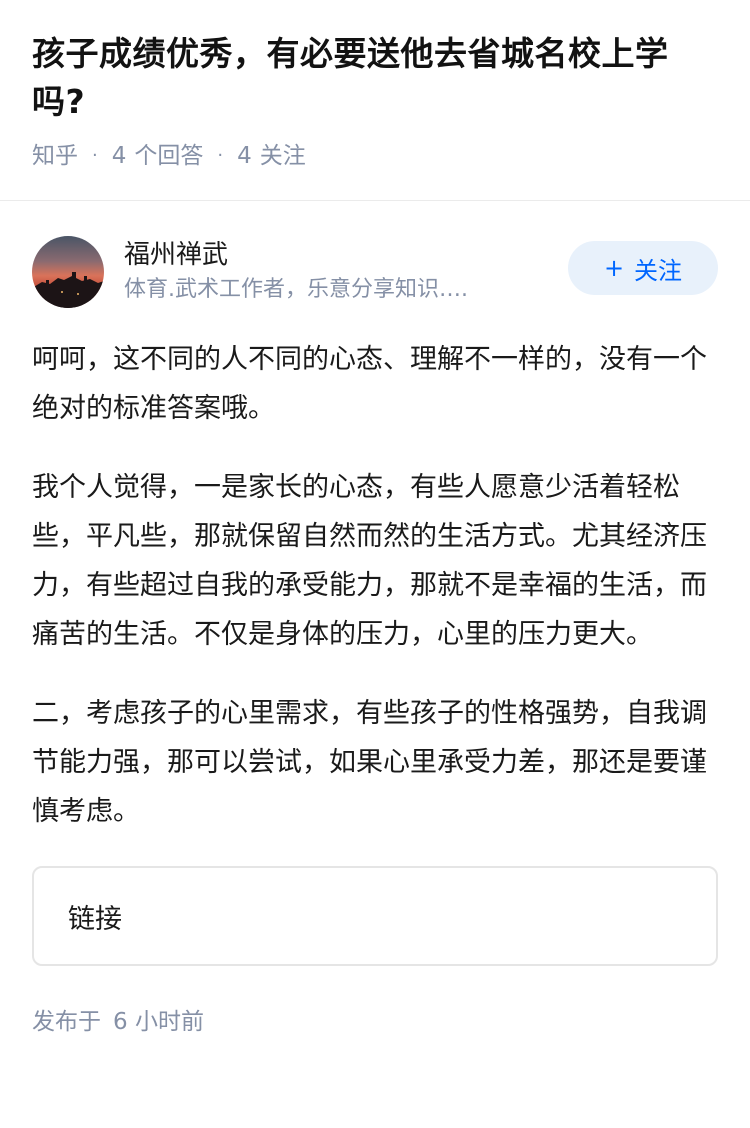  Describe the element at coordinates (244, 156) in the screenshot. I see `follow-count: 4` at that location.